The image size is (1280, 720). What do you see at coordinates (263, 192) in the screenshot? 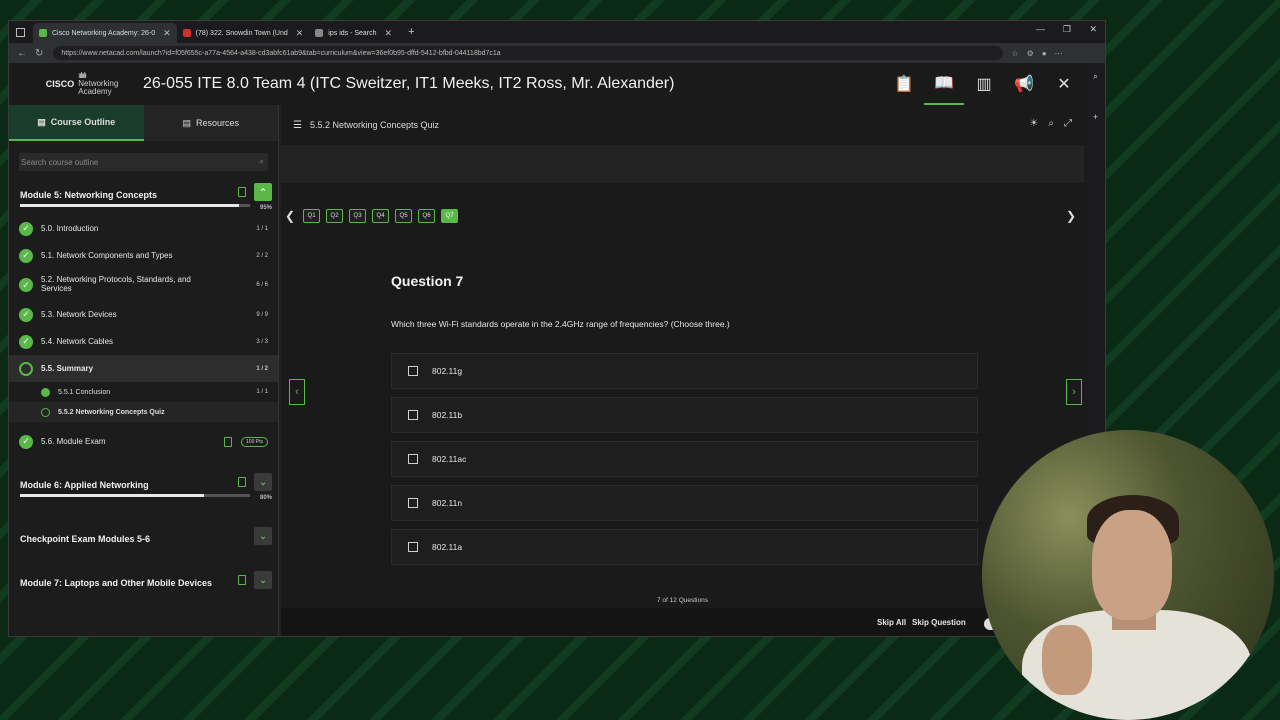
I see `chevron-up-icon: ⌃` at bounding box center [263, 192].